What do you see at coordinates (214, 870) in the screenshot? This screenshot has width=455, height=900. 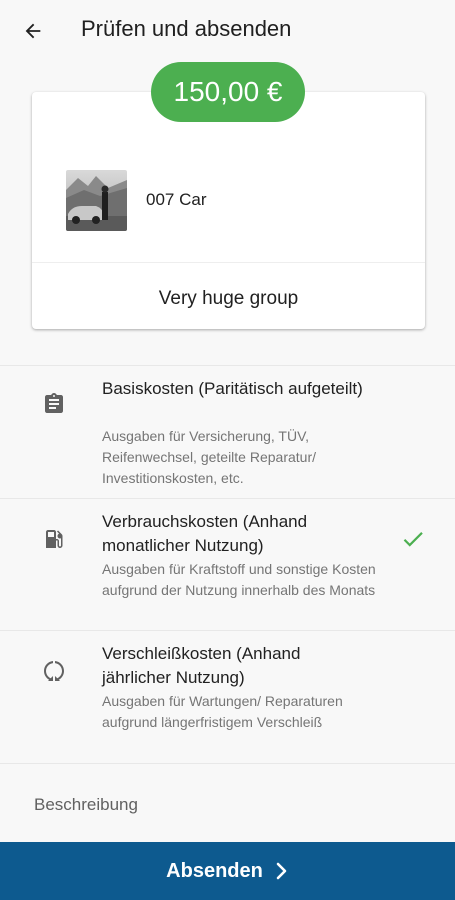 I see `submit-label: Absenden` at bounding box center [214, 870].